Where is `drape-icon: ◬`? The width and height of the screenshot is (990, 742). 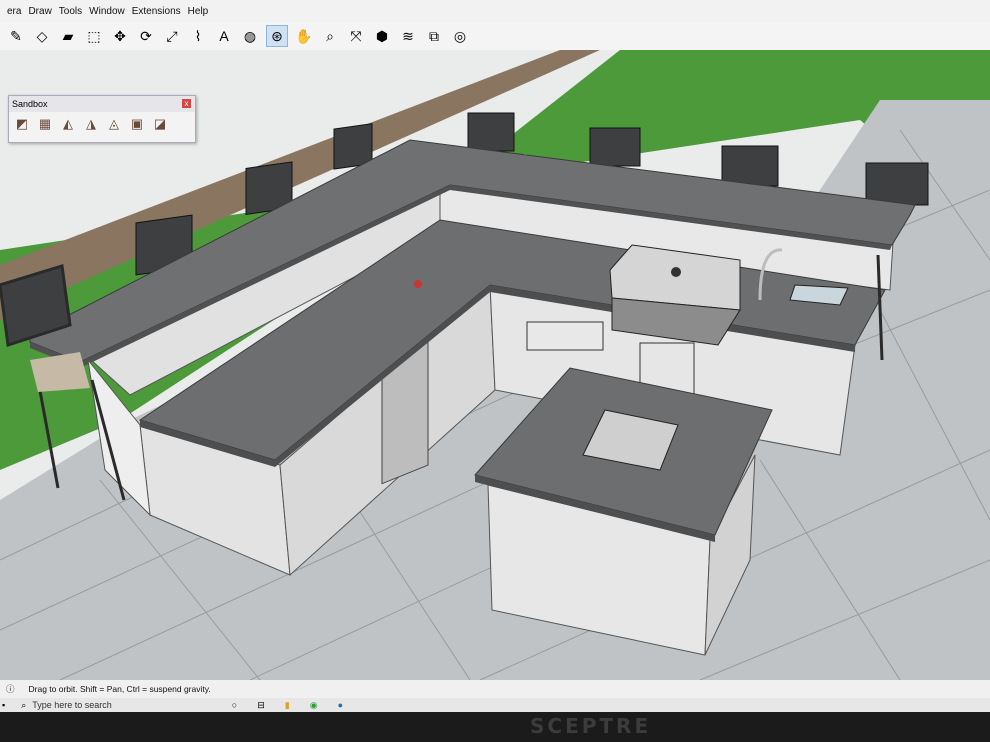 drape-icon: ◬ is located at coordinates (114, 124).